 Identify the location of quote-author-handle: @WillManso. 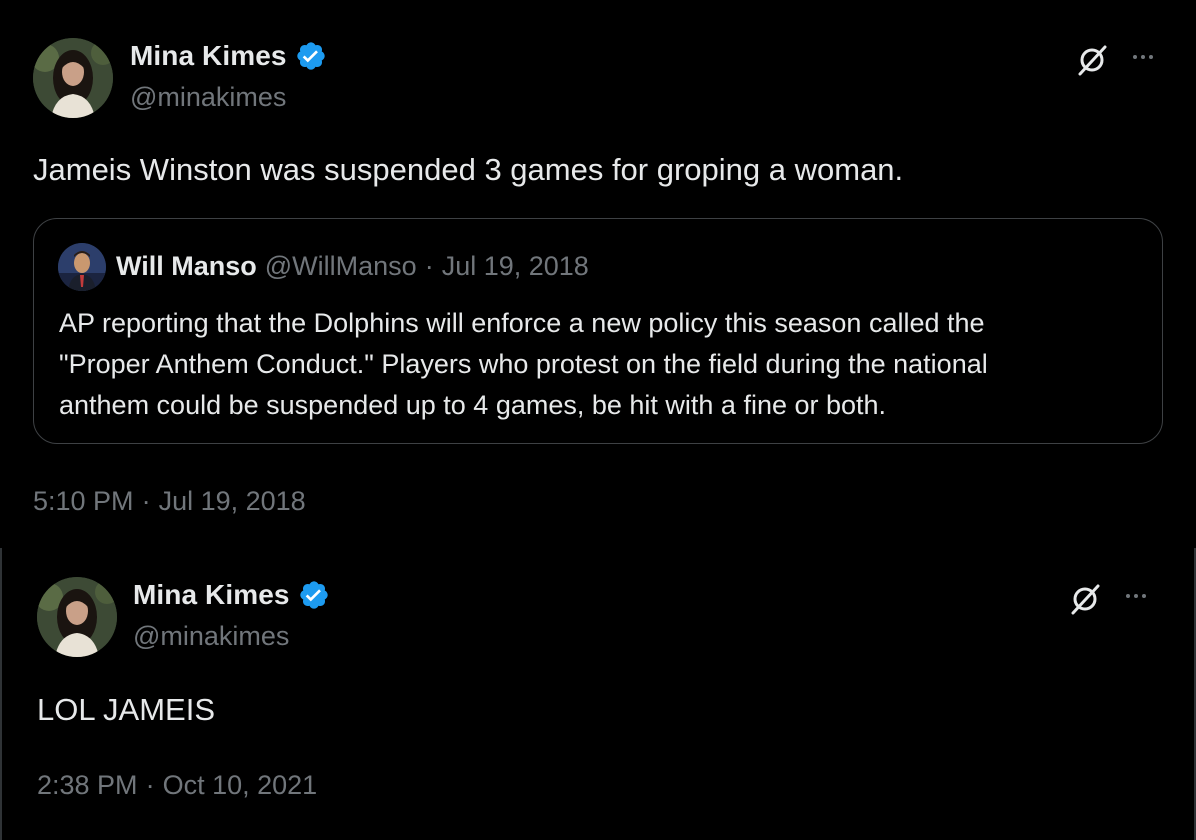
(340, 266).